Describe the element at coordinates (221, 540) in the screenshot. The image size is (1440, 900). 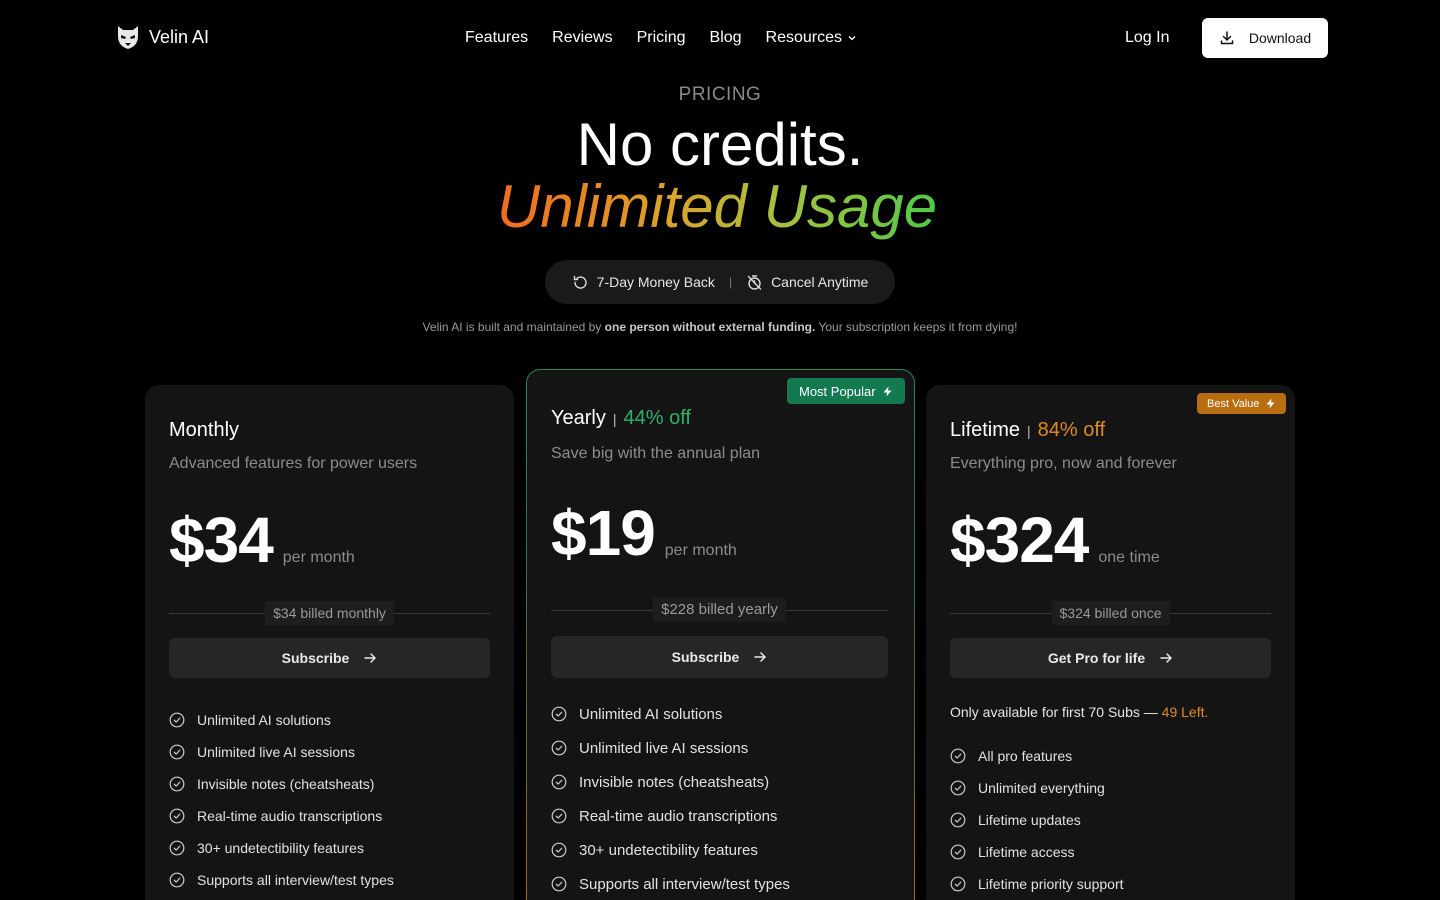
I see `price-amount: $34` at that location.